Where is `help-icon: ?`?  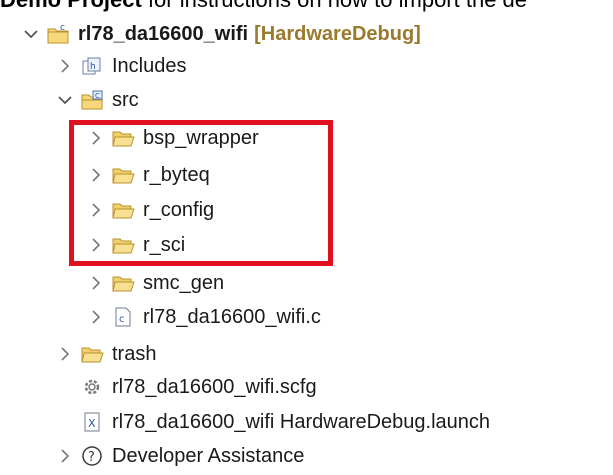 help-icon: ? is located at coordinates (92, 456).